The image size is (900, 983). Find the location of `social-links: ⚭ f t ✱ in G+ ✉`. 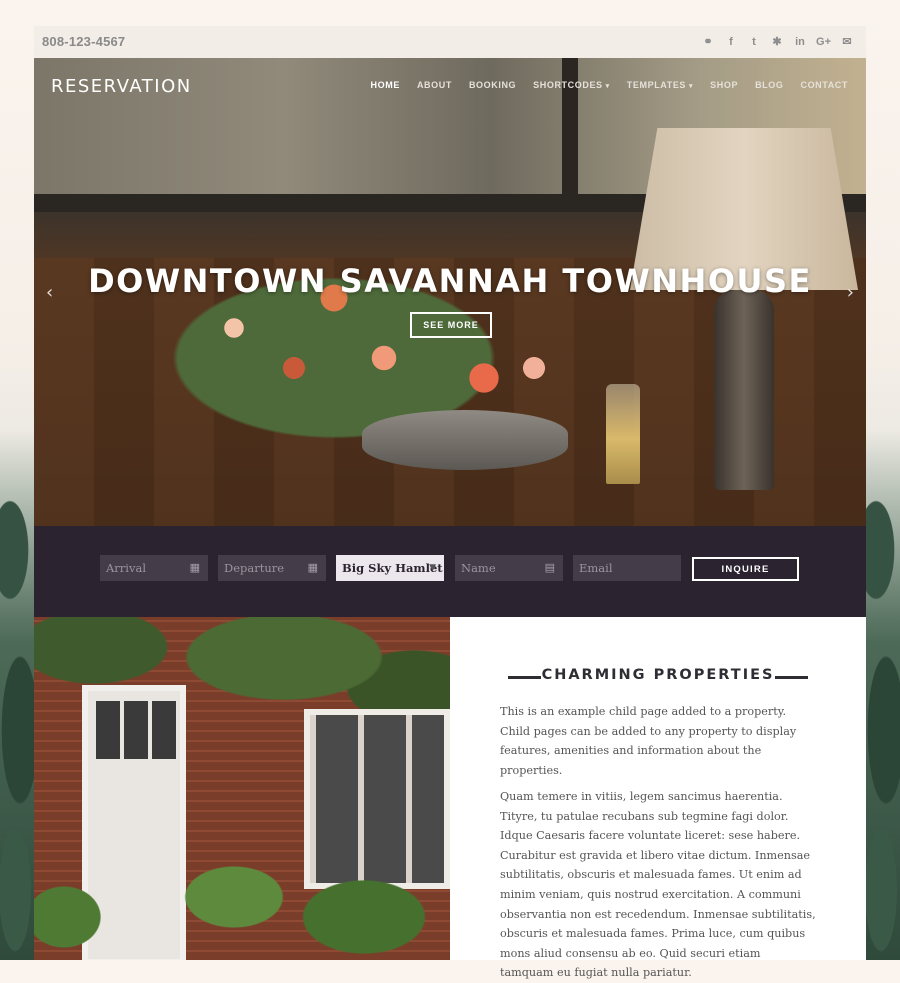

social-links: ⚭ f t ✱ in G+ ✉ is located at coordinates (777, 42).